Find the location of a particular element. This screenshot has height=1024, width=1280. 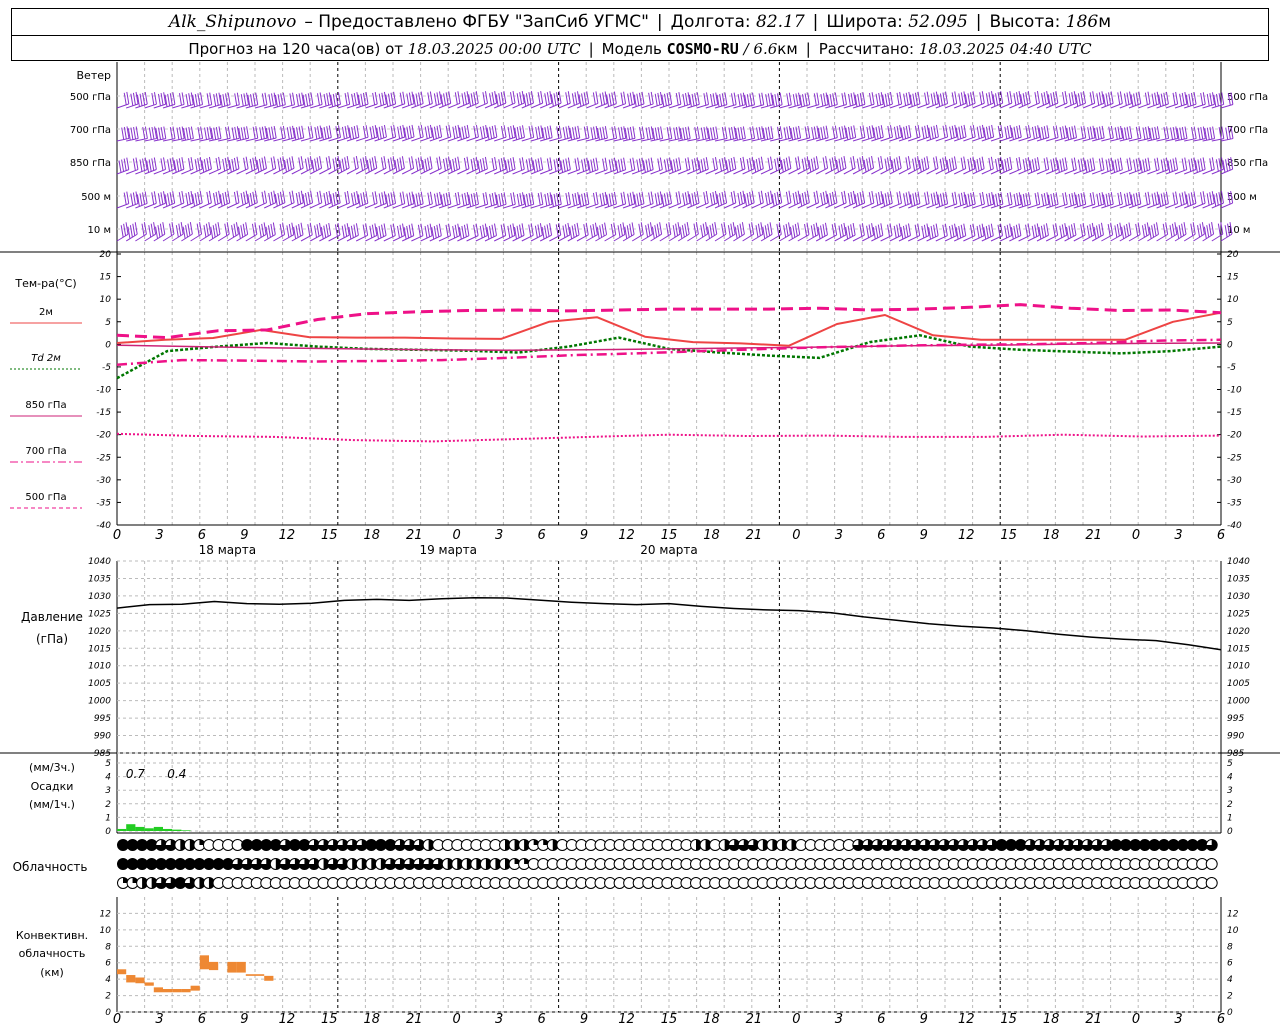

precip-3h-total: 0.7 is located at coordinates (135, 774).